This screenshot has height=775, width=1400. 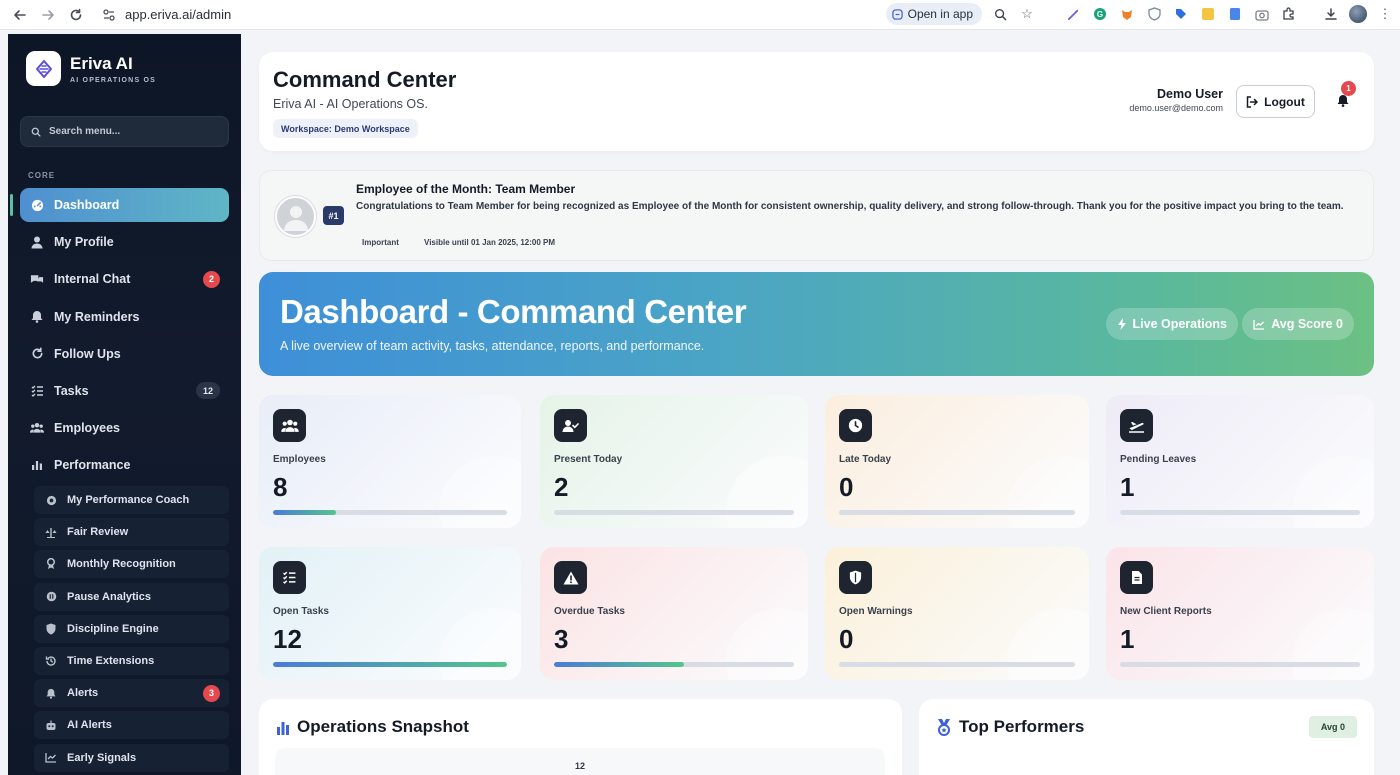 I want to click on brand-tagline: AI OPERATIONS OS, so click(x=113, y=80).